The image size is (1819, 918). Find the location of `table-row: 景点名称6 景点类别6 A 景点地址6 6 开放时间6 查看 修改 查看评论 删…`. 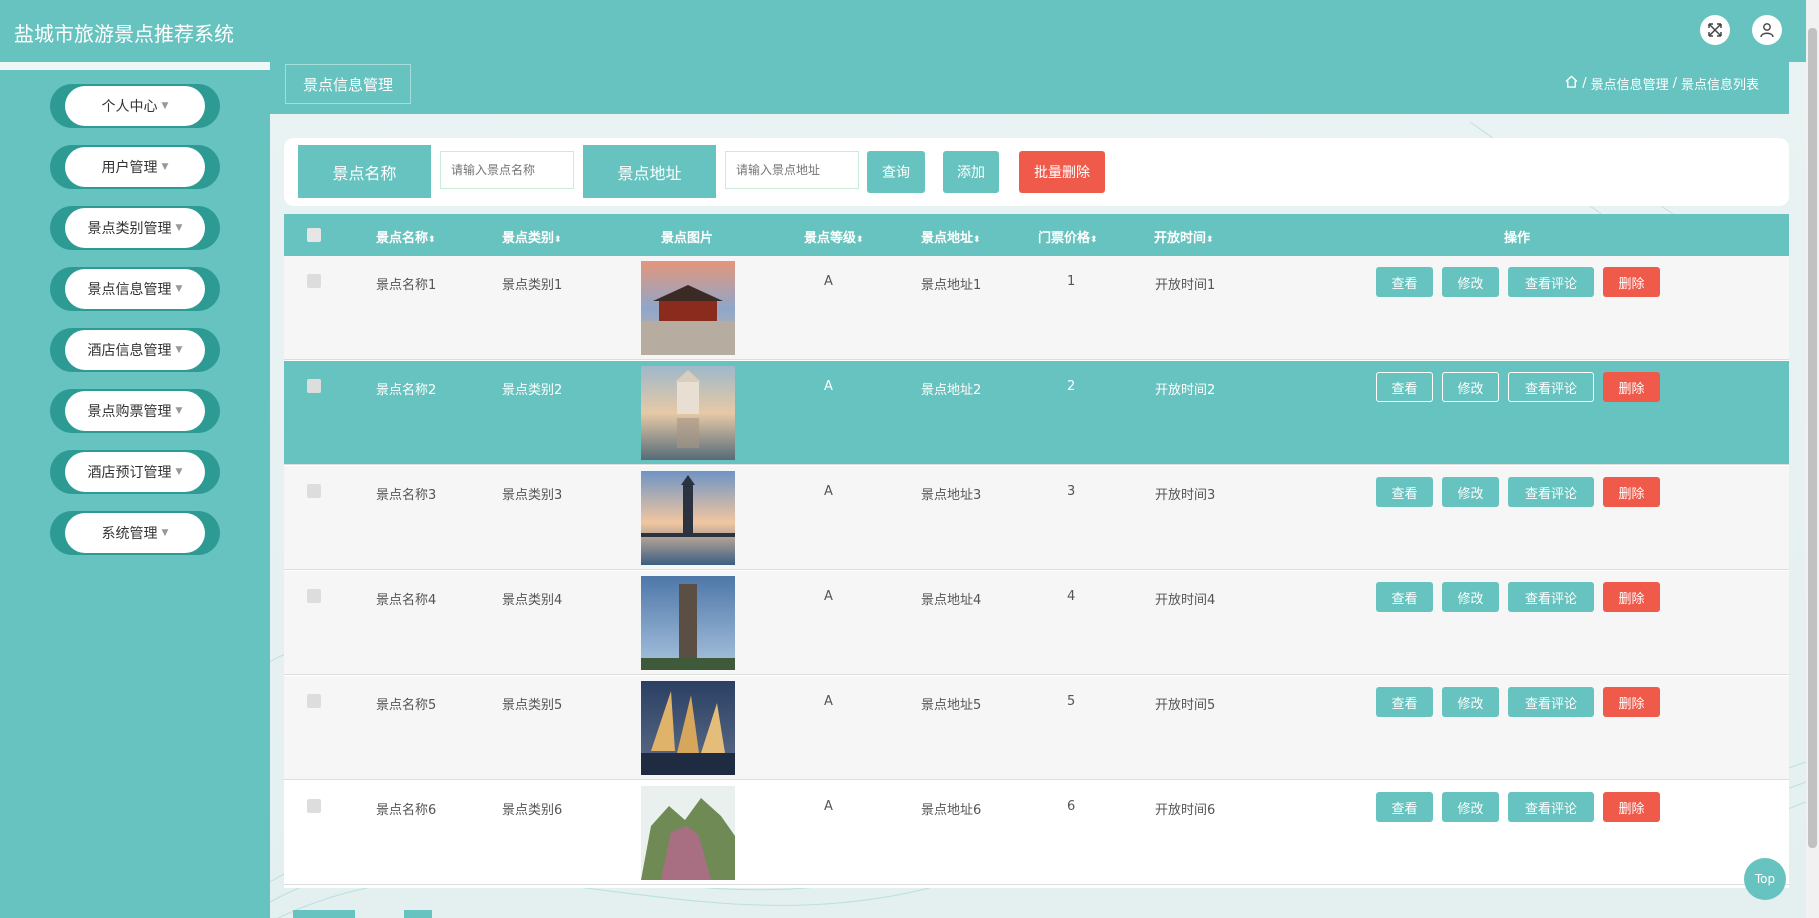

table-row: 景点名称6 景点类别6 A 景点地址6 6 开放时间6 查看 修改 查看评论 删… is located at coordinates (1036, 833).